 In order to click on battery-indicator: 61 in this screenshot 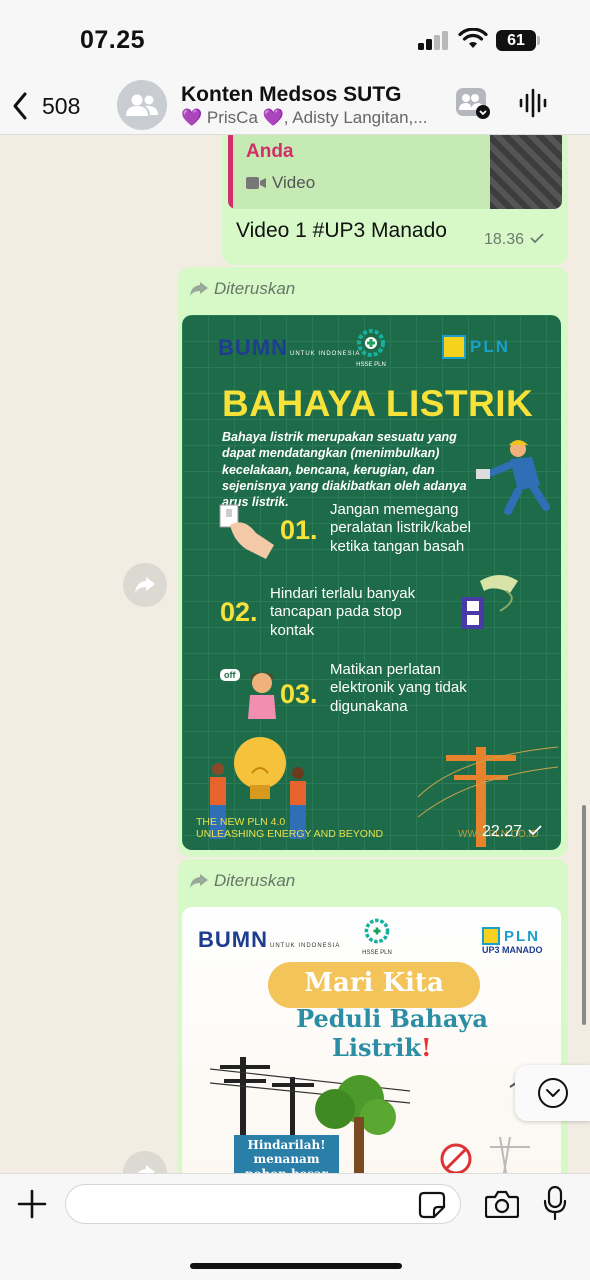, I will do `click(516, 40)`.